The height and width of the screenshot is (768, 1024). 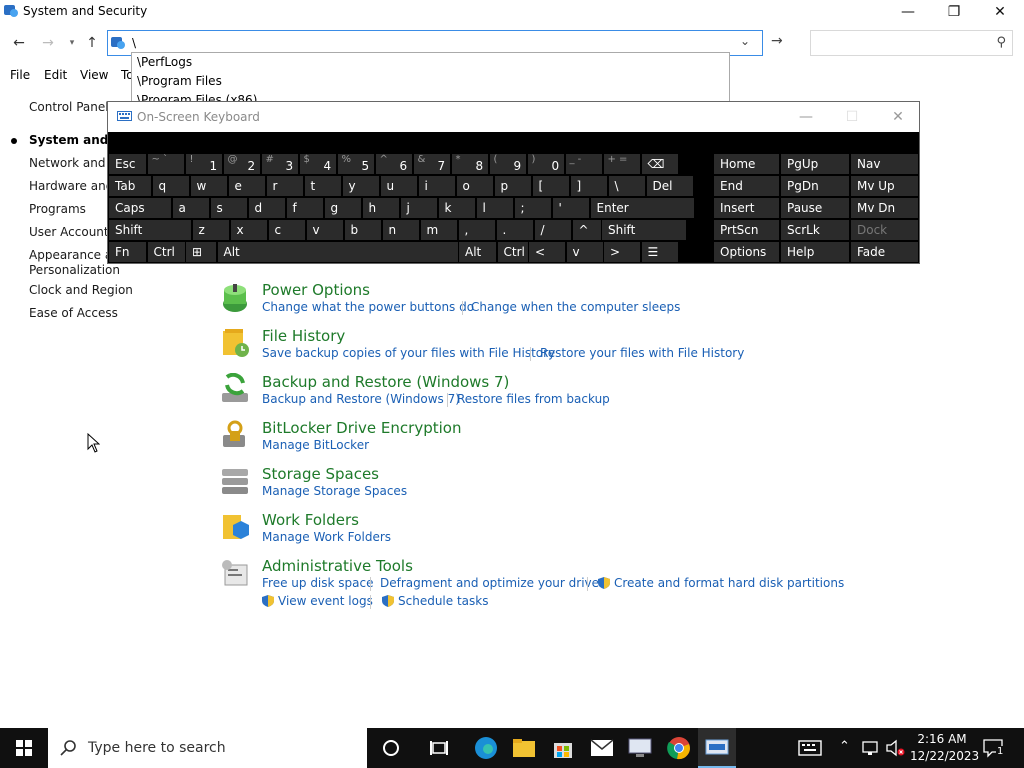 What do you see at coordinates (170, 186) in the screenshot?
I see `osk-key: q` at bounding box center [170, 186].